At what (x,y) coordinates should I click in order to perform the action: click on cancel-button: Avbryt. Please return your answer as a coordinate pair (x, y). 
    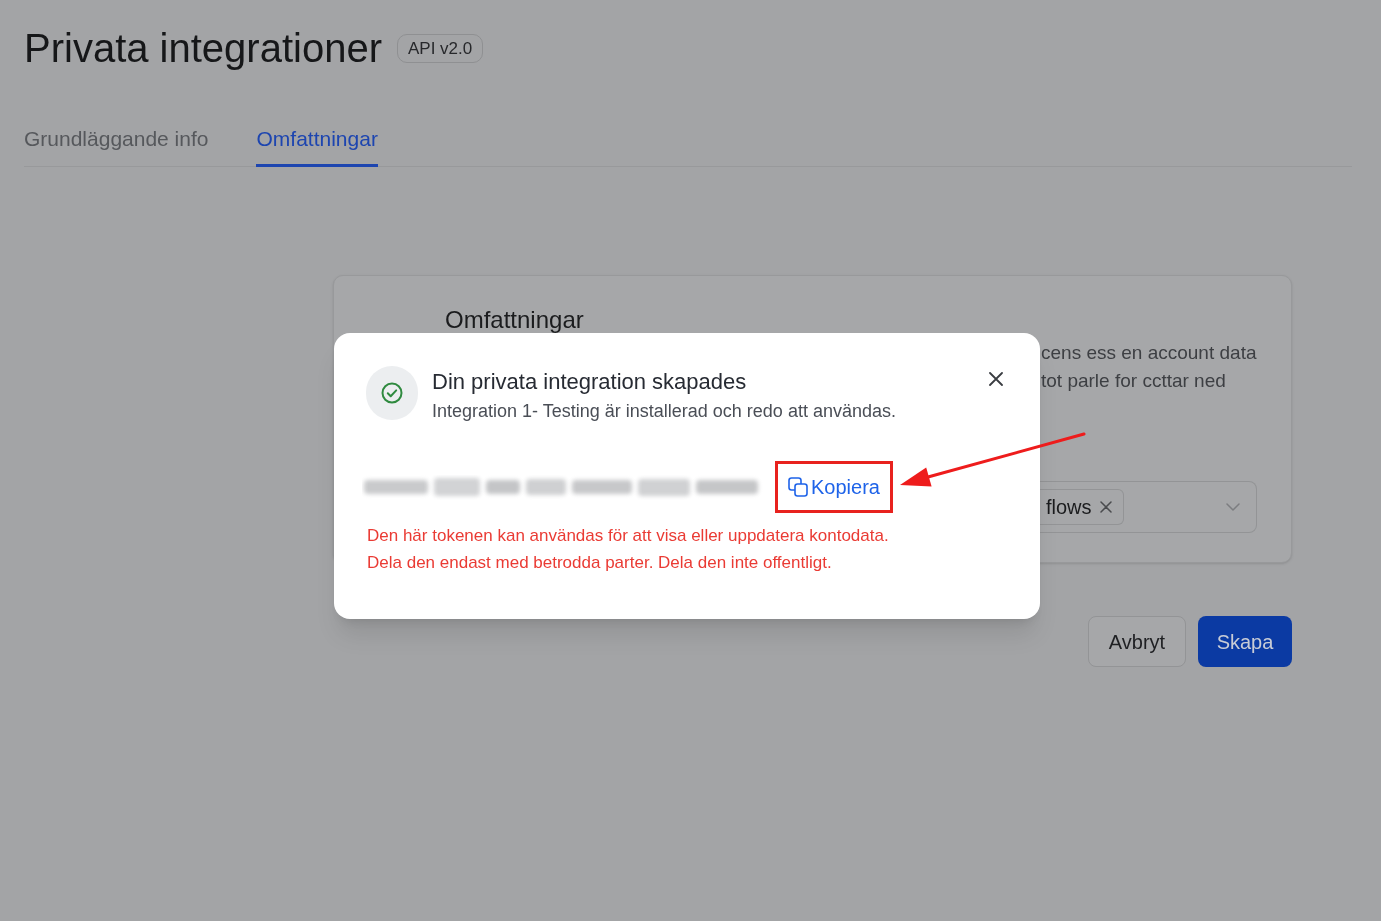
    Looking at the image, I should click on (1137, 641).